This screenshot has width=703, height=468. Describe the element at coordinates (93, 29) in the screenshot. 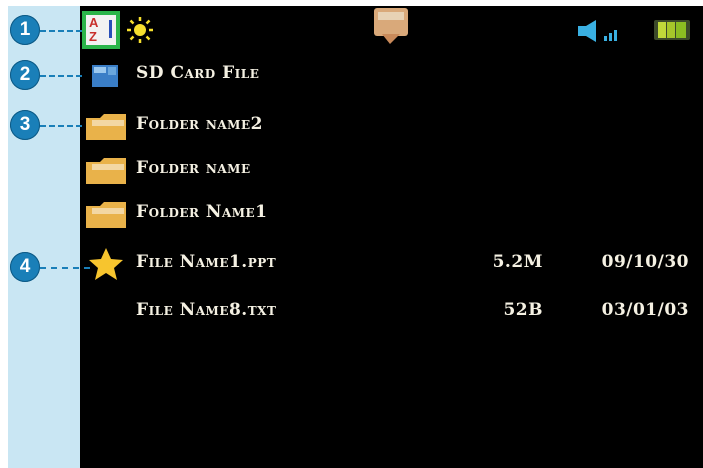

I see `sort-letters: A Z` at that location.